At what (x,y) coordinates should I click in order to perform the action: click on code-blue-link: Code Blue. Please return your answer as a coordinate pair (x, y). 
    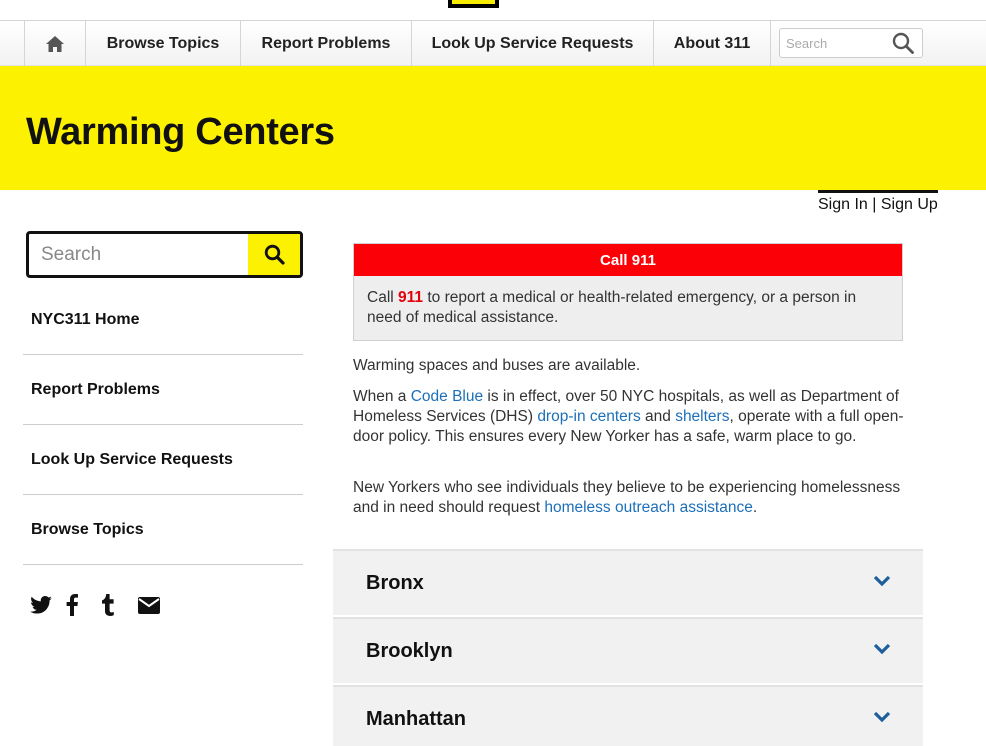
    Looking at the image, I should click on (447, 396).